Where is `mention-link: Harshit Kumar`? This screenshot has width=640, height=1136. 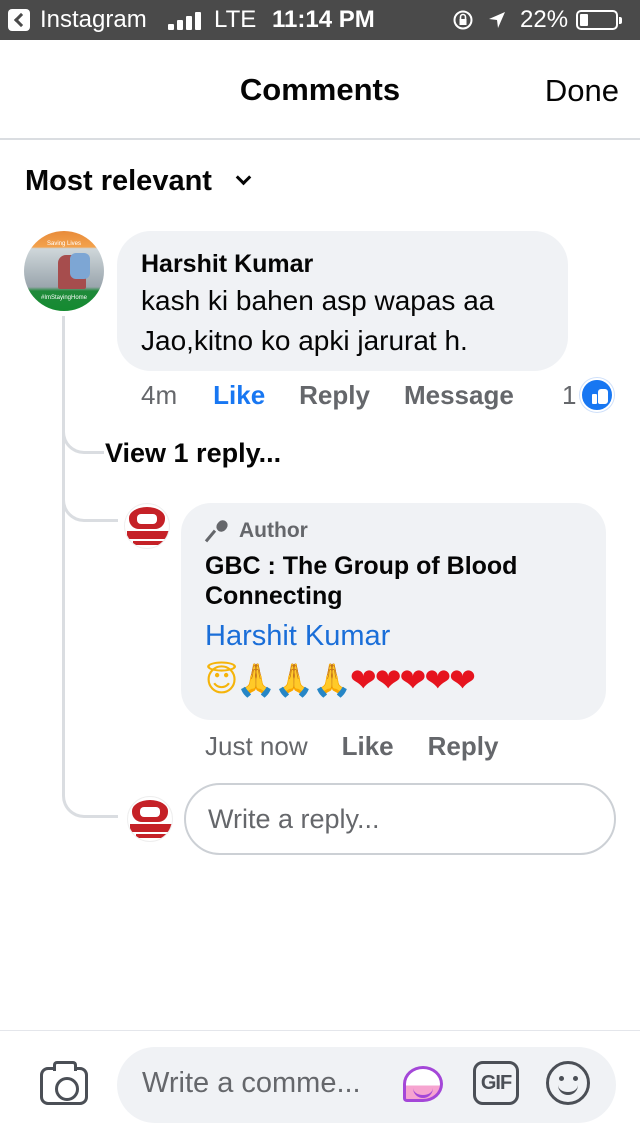
mention-link: Harshit Kumar is located at coordinates (393, 636).